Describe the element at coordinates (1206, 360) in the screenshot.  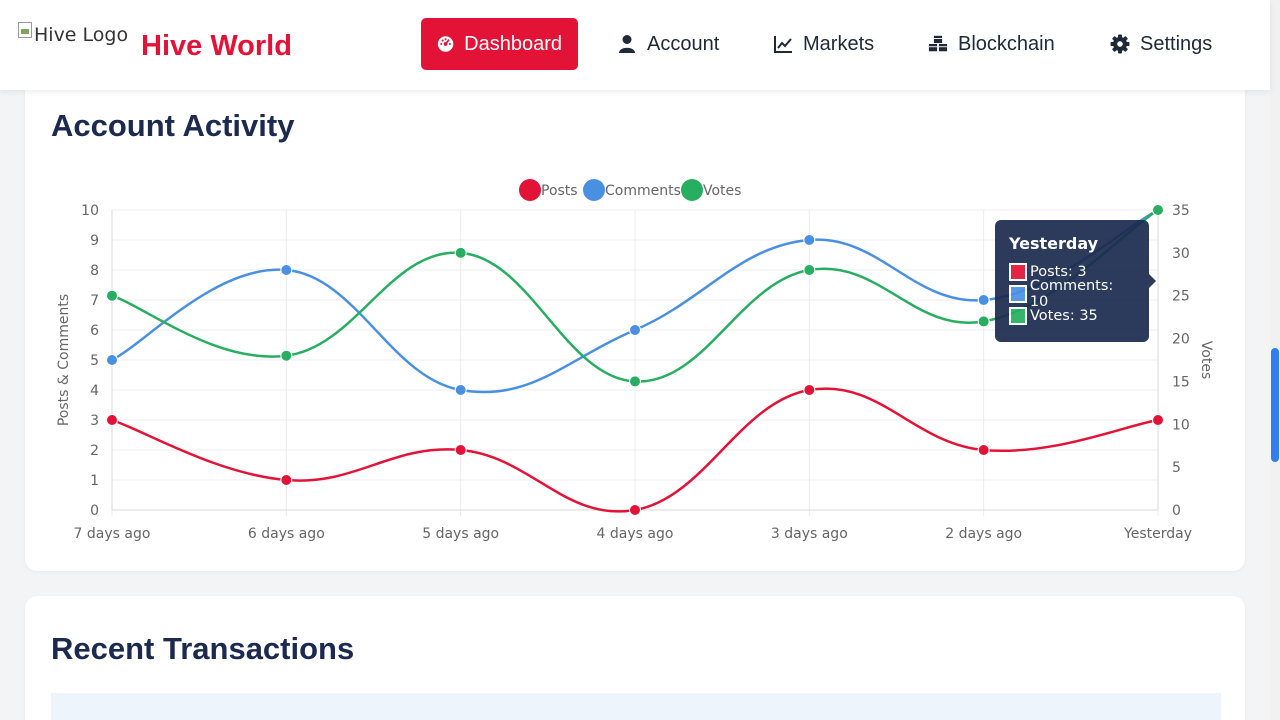
I see `y2-axis-title: Votes` at that location.